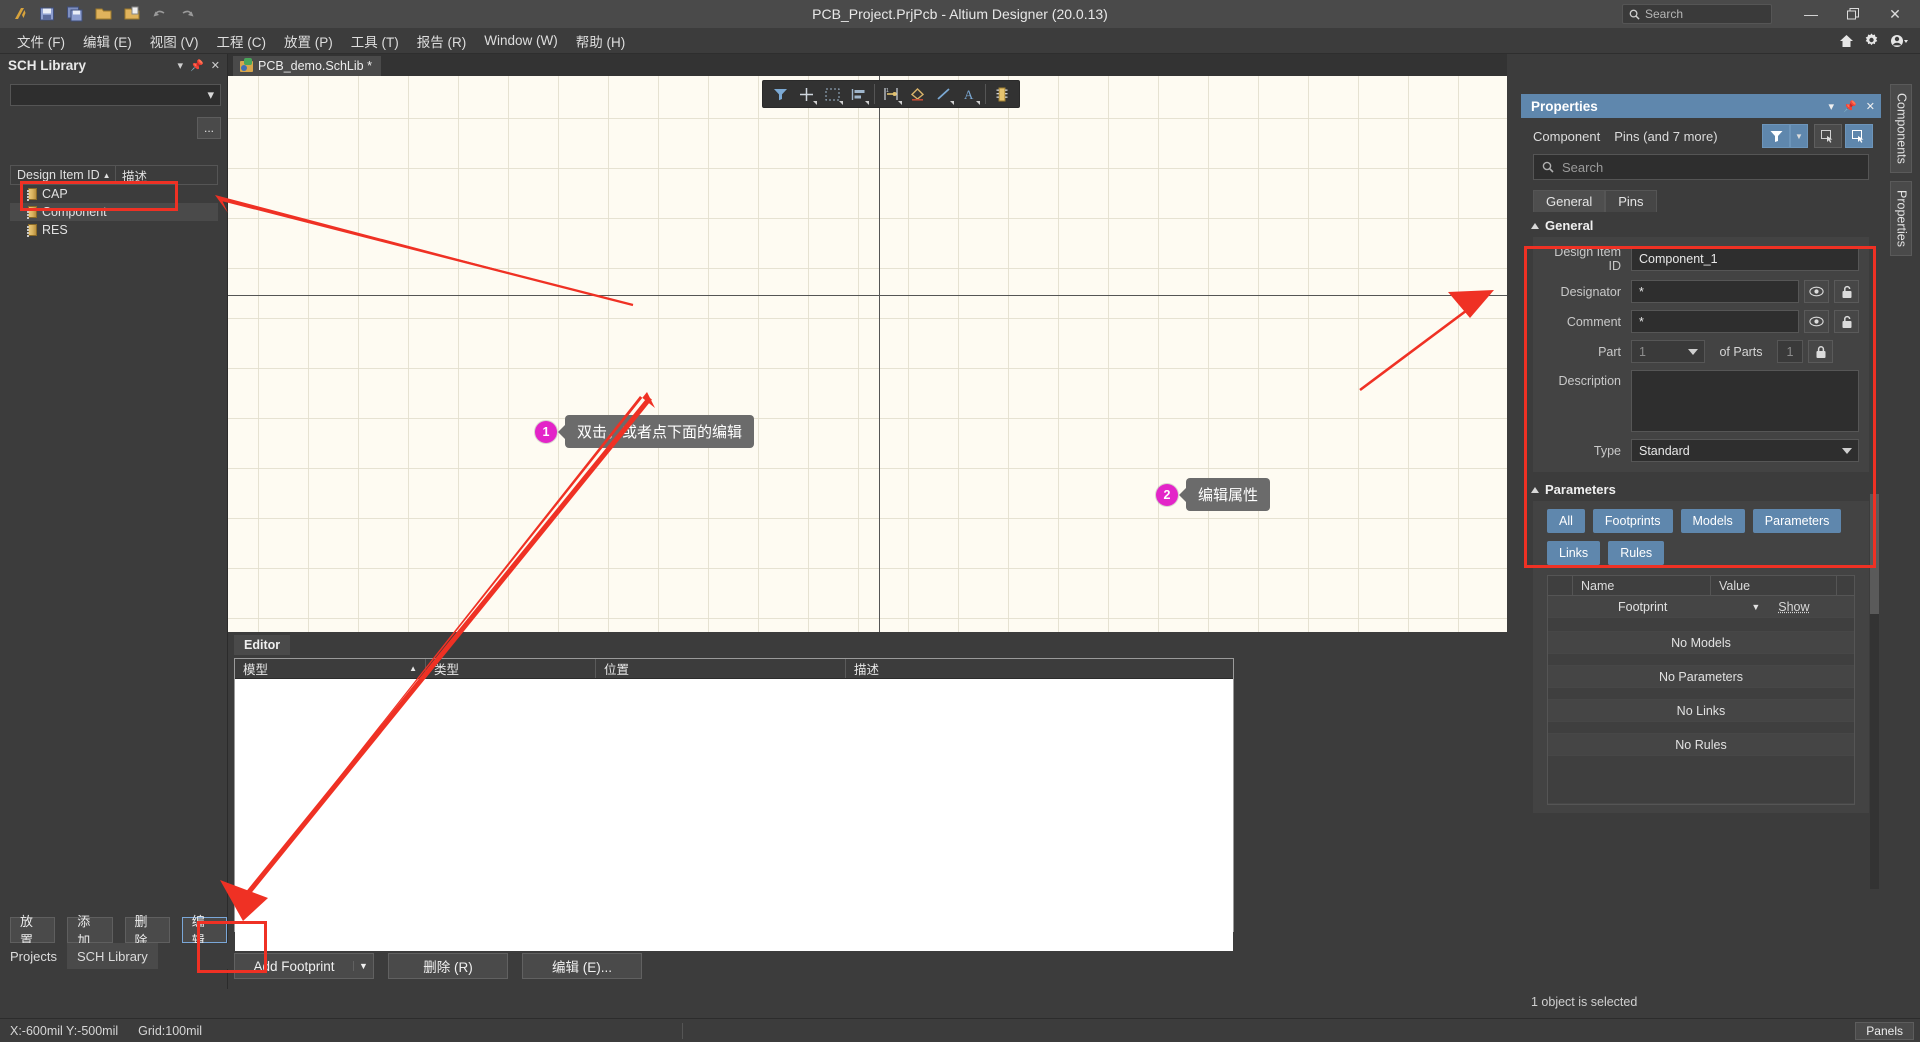  Describe the element at coordinates (969, 94) in the screenshot. I see `text-icon: A` at that location.